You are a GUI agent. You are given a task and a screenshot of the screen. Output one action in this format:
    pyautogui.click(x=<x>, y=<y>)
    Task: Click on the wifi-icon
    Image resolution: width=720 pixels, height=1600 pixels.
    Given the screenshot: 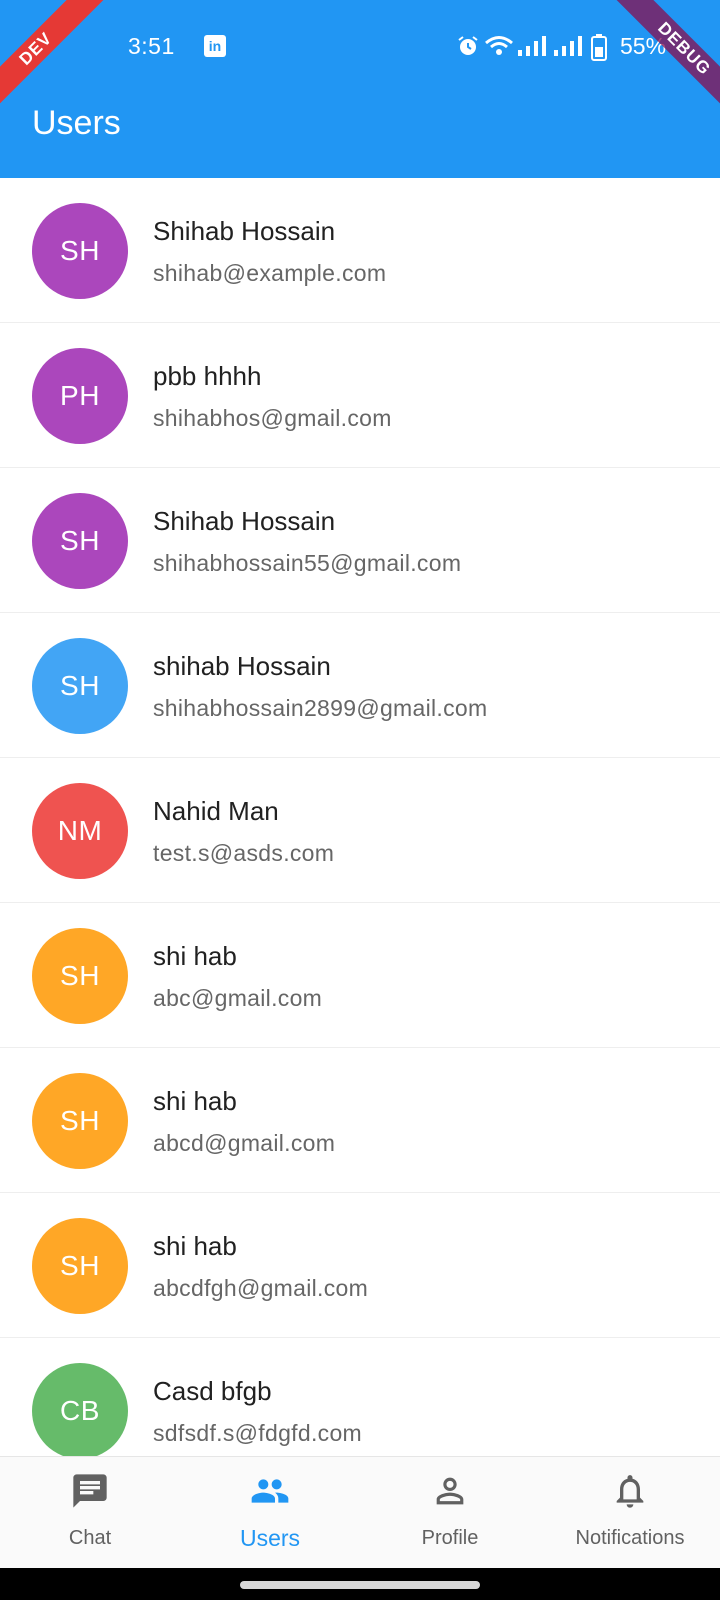 What is the action you would take?
    pyautogui.click(x=499, y=45)
    